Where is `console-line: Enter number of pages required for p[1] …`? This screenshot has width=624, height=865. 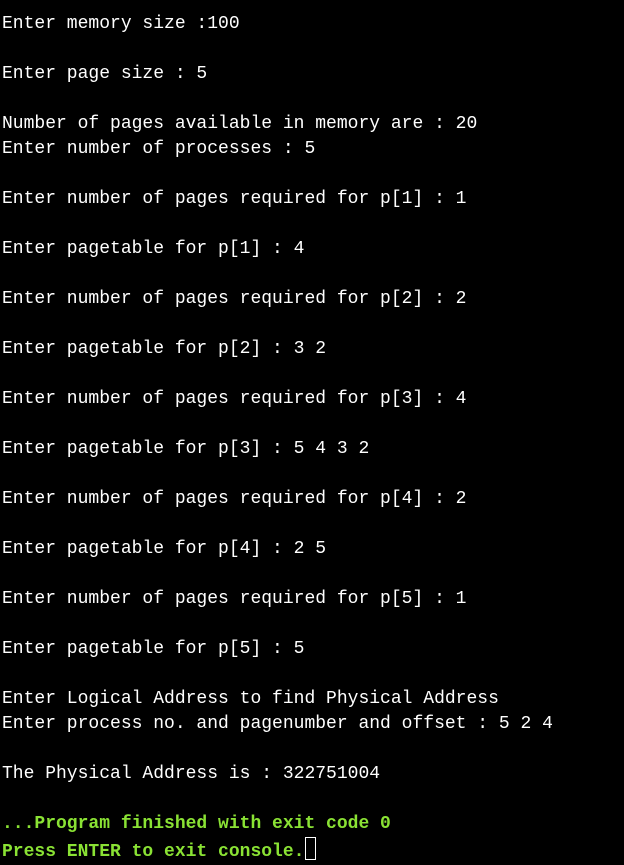 console-line: Enter number of pages required for p[1] … is located at coordinates (234, 199).